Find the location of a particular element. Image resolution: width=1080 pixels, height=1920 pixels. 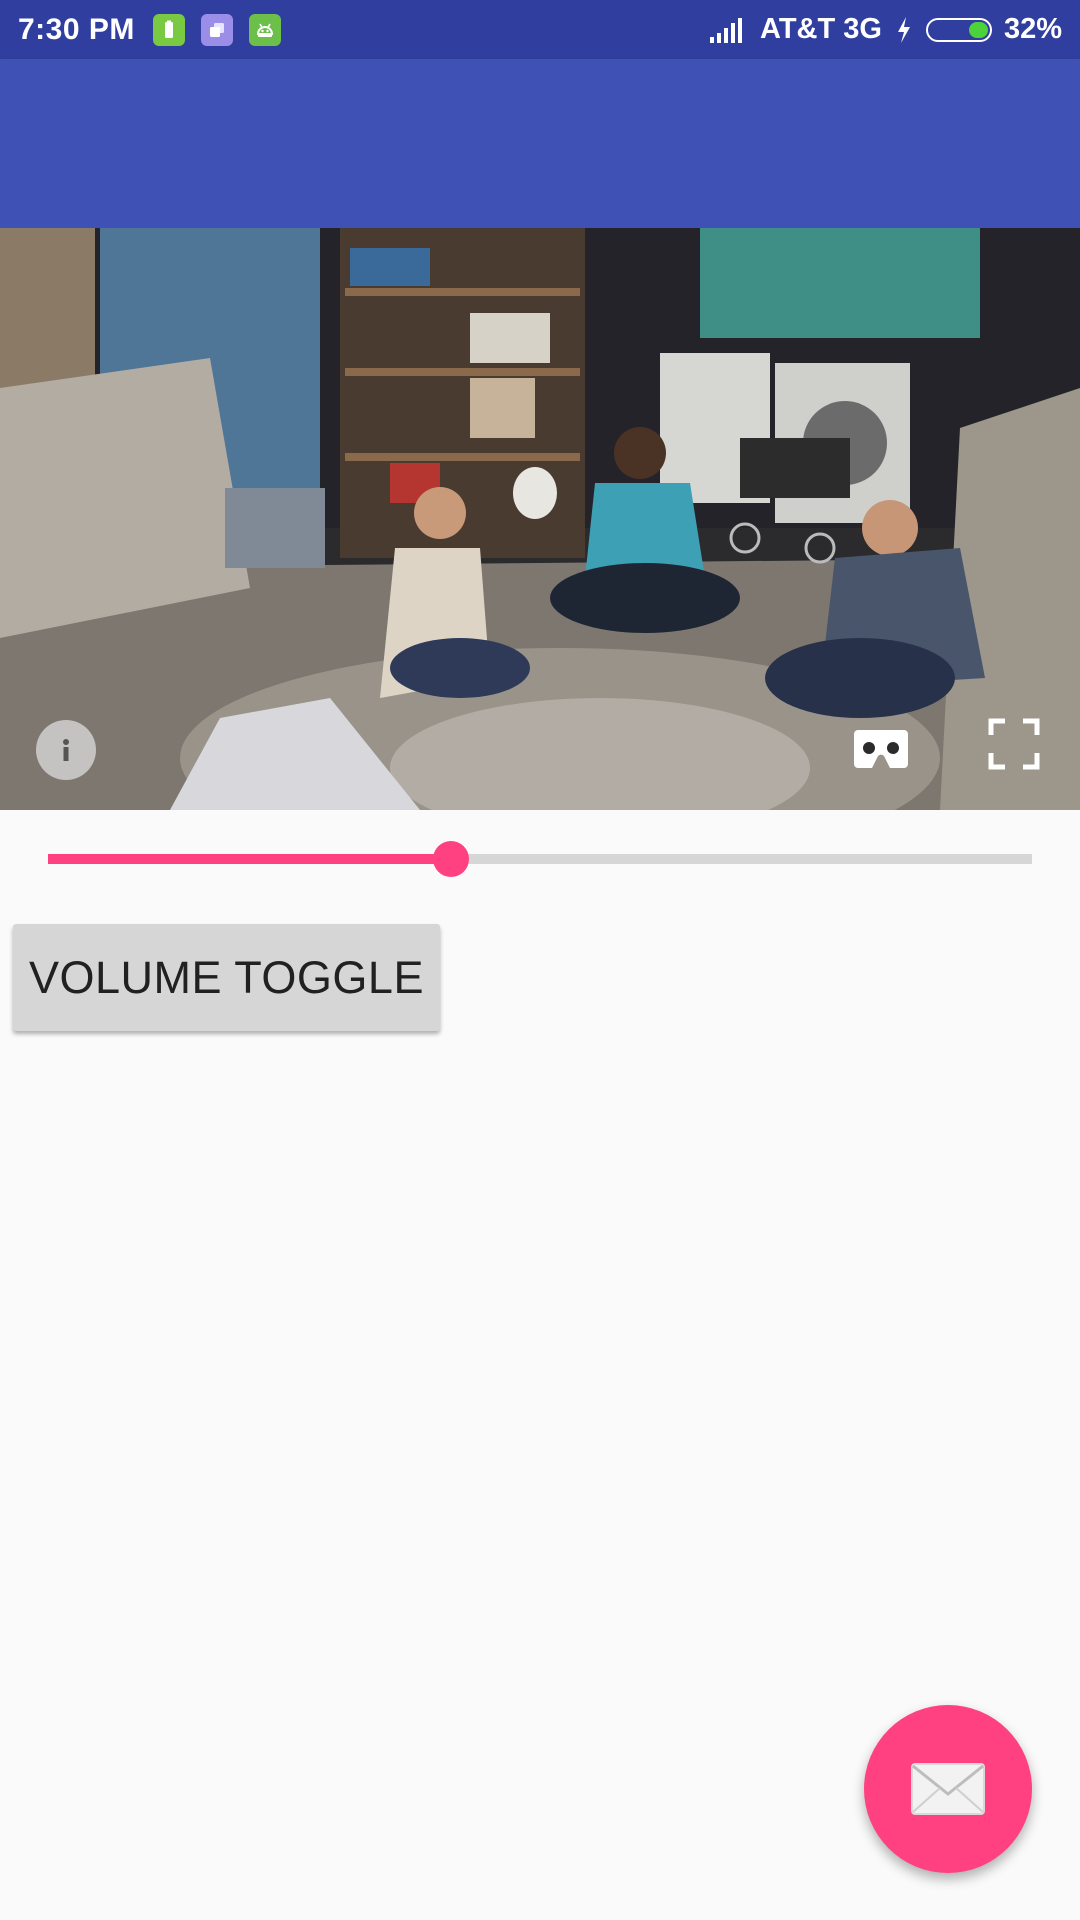

status-time: 7:30 PM is located at coordinates (76, 29).